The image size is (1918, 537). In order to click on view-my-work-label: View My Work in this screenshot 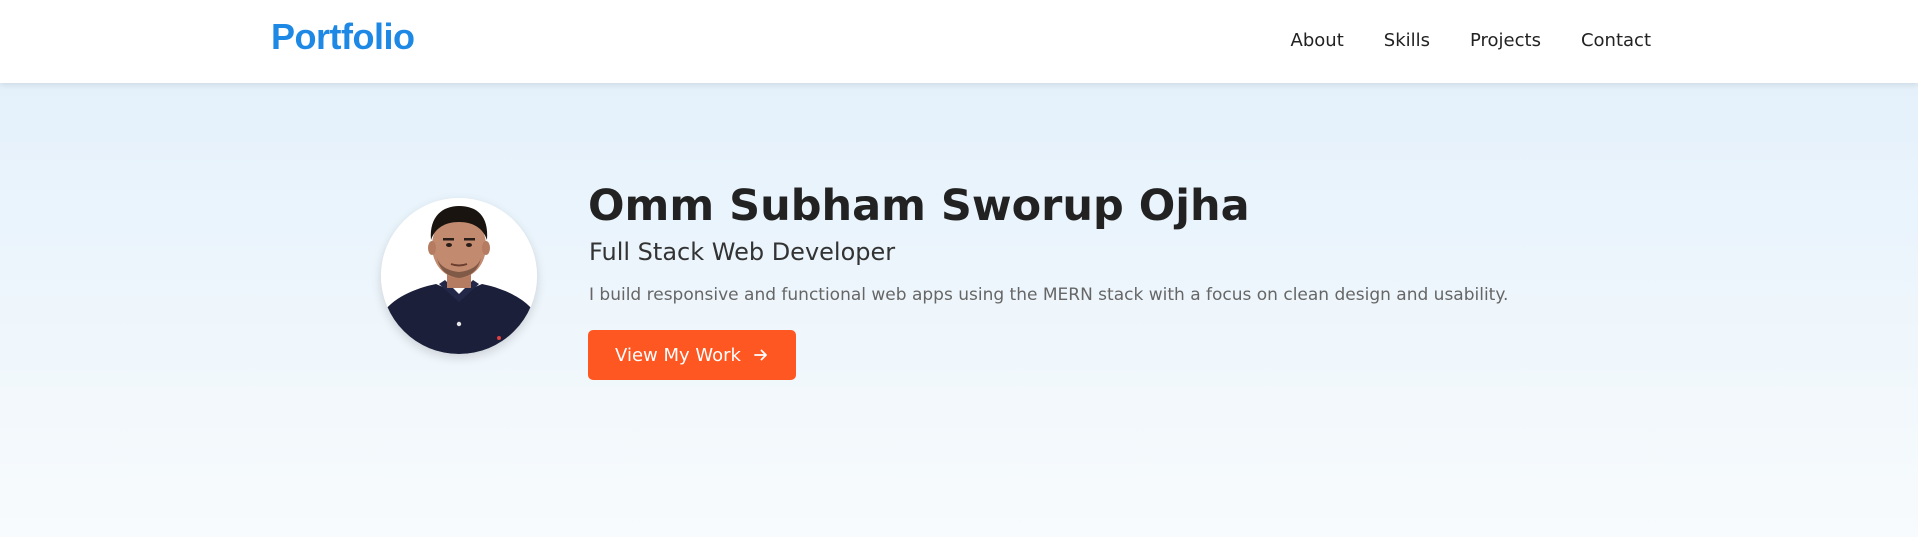, I will do `click(678, 355)`.